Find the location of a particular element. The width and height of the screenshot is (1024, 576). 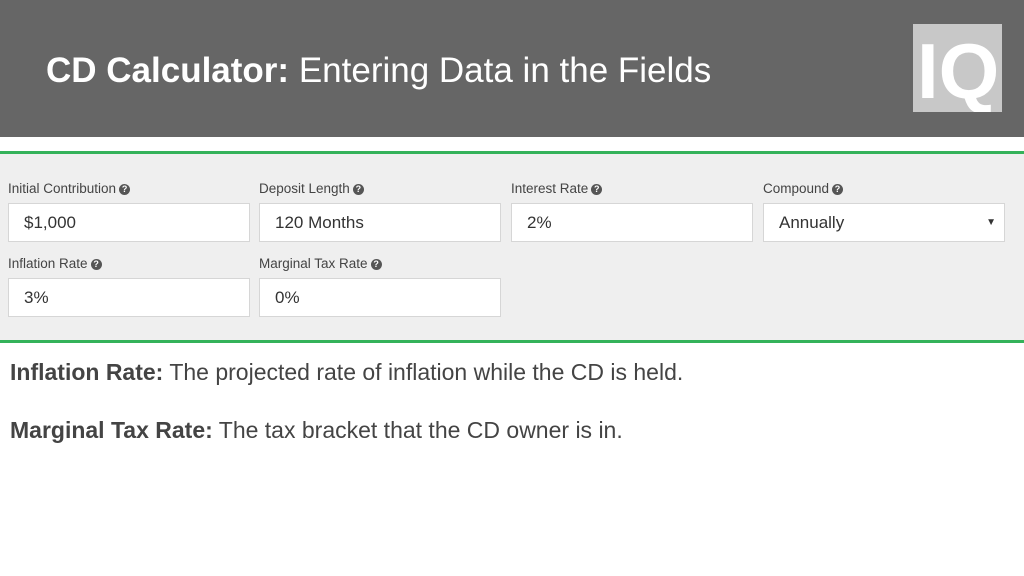

iq-logo: IQ is located at coordinates (957, 68).